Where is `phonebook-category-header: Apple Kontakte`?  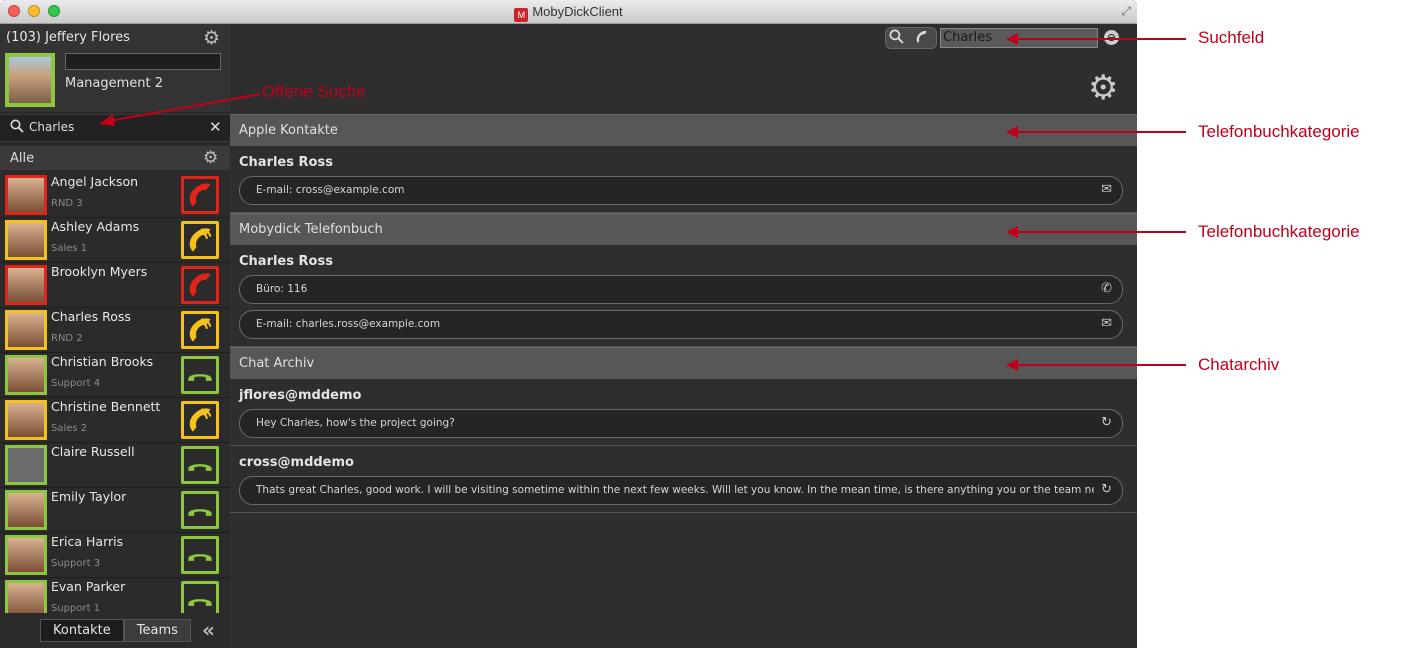 phonebook-category-header: Apple Kontakte is located at coordinates (683, 130).